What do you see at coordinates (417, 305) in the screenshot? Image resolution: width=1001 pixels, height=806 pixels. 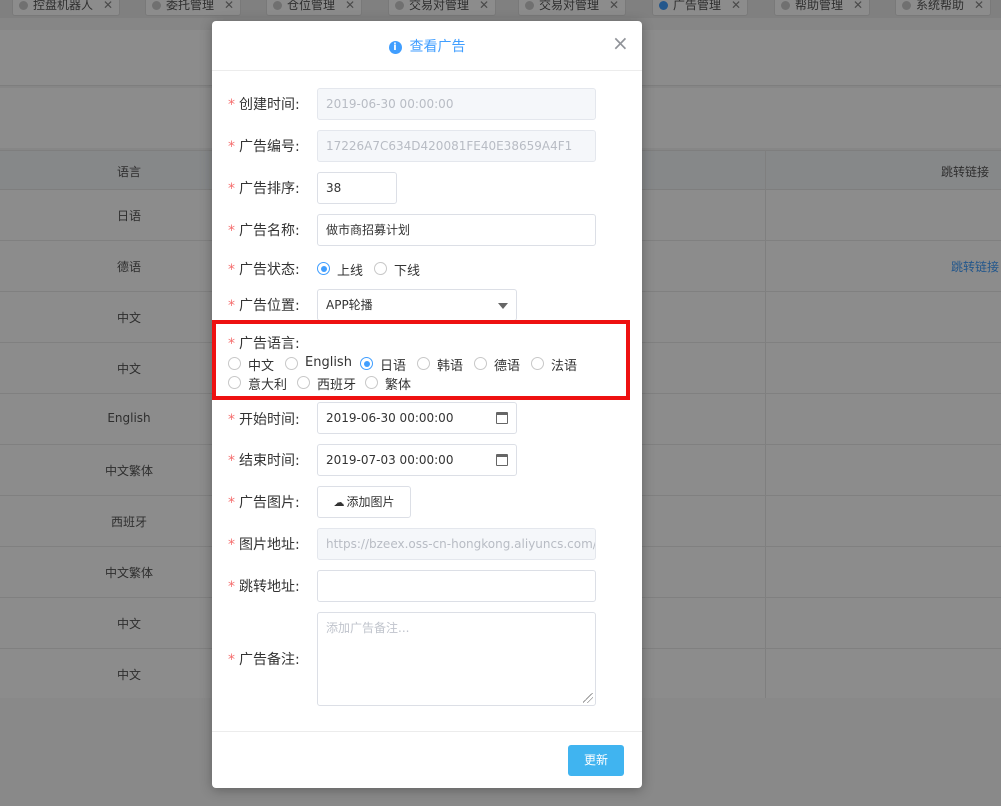 I see `position-select: APP轮播` at bounding box center [417, 305].